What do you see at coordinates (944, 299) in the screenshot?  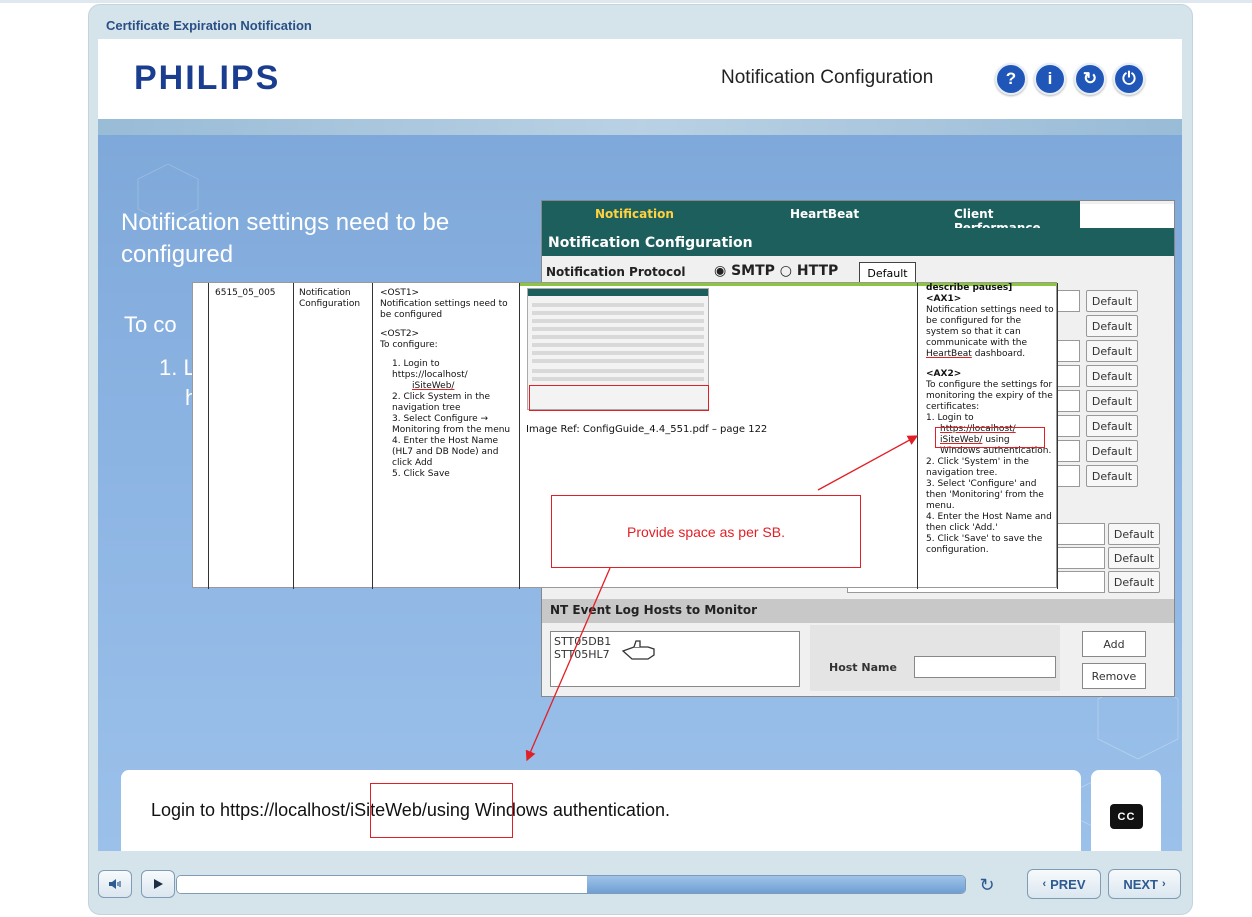 I see `sb-ax1-tag: <AX1>` at bounding box center [944, 299].